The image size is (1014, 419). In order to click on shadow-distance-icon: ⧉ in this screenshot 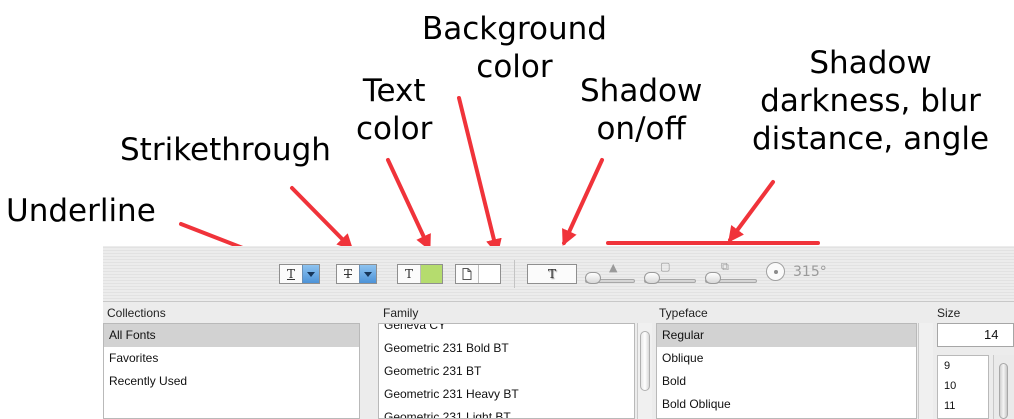, I will do `click(725, 266)`.